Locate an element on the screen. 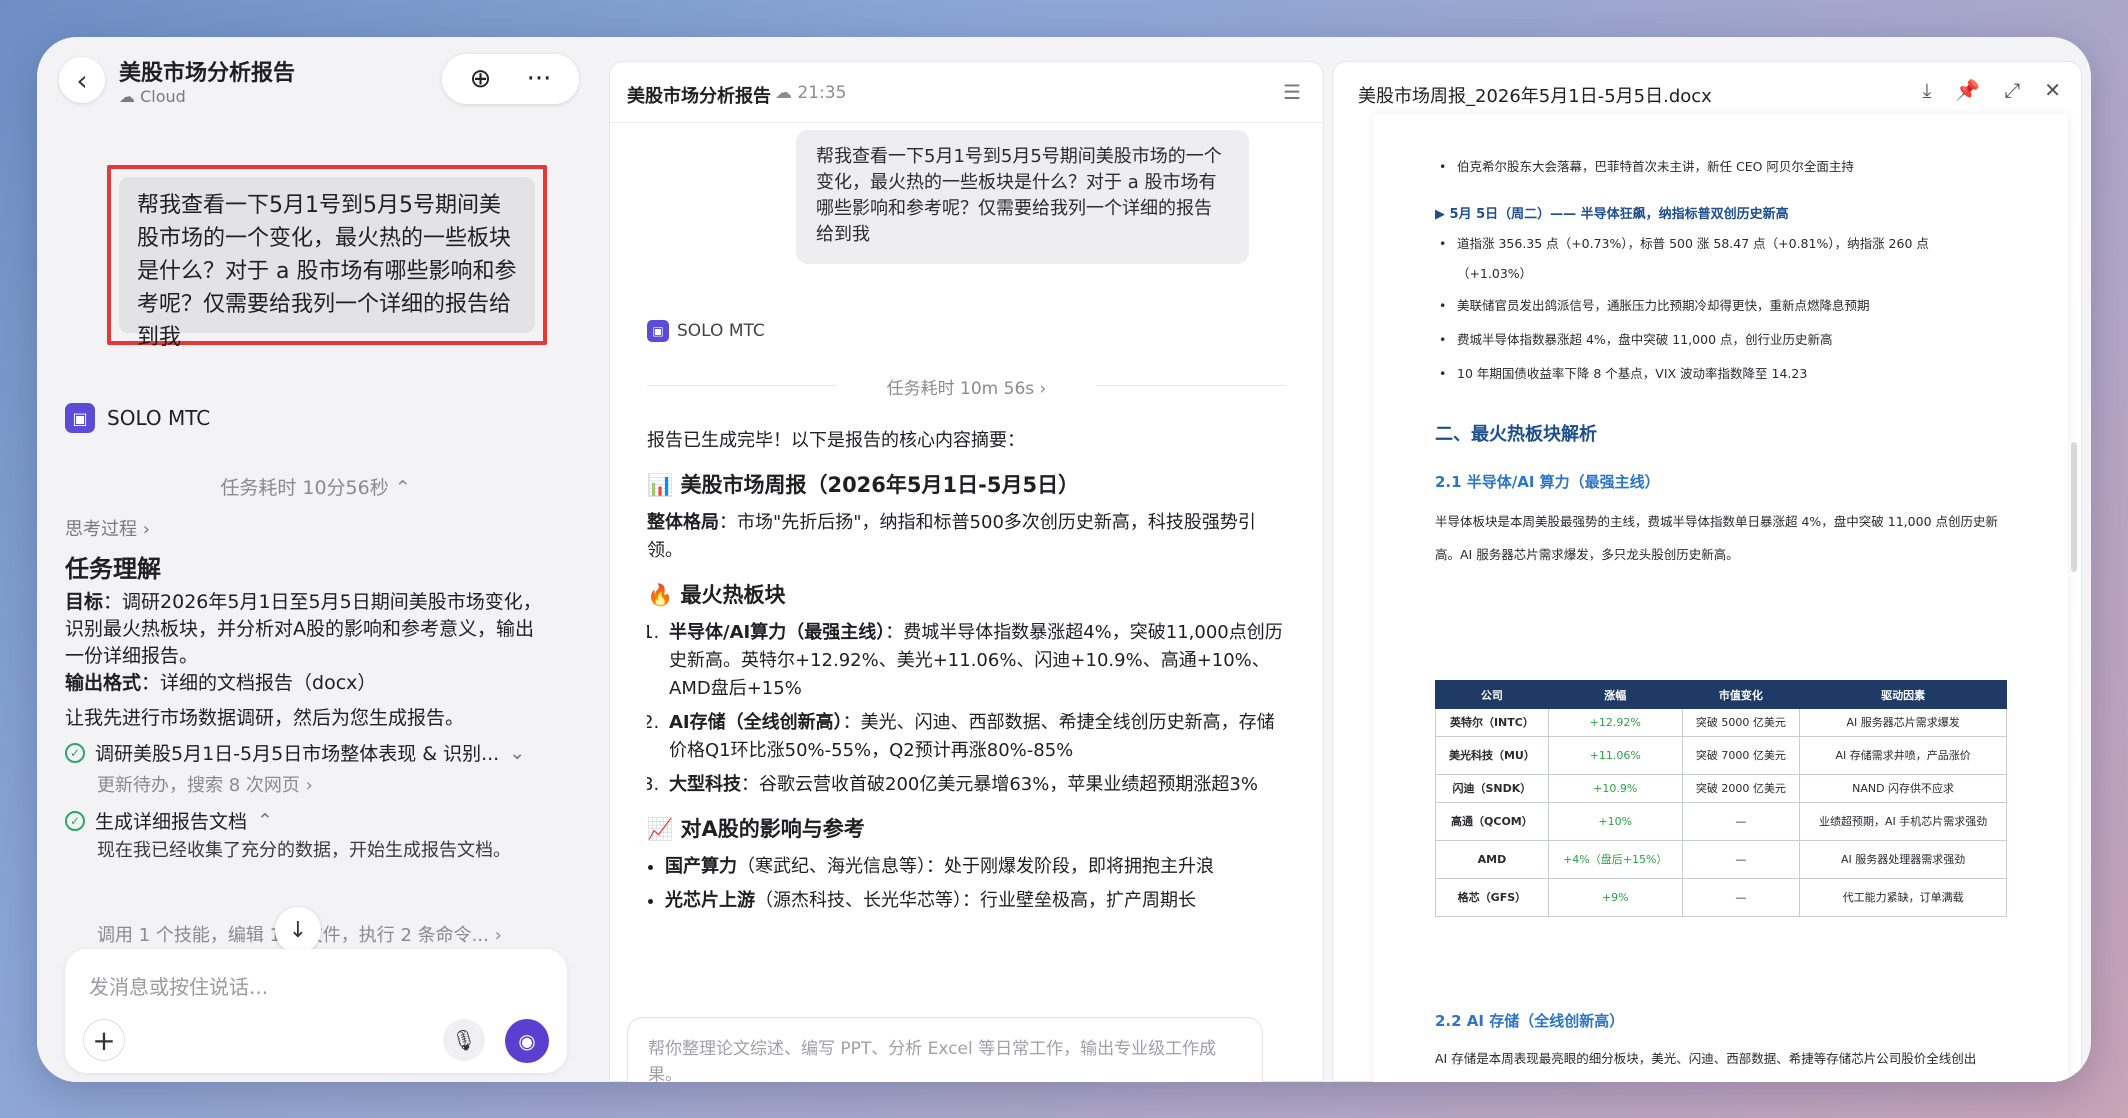  more-icon: ··· is located at coordinates (539, 79).